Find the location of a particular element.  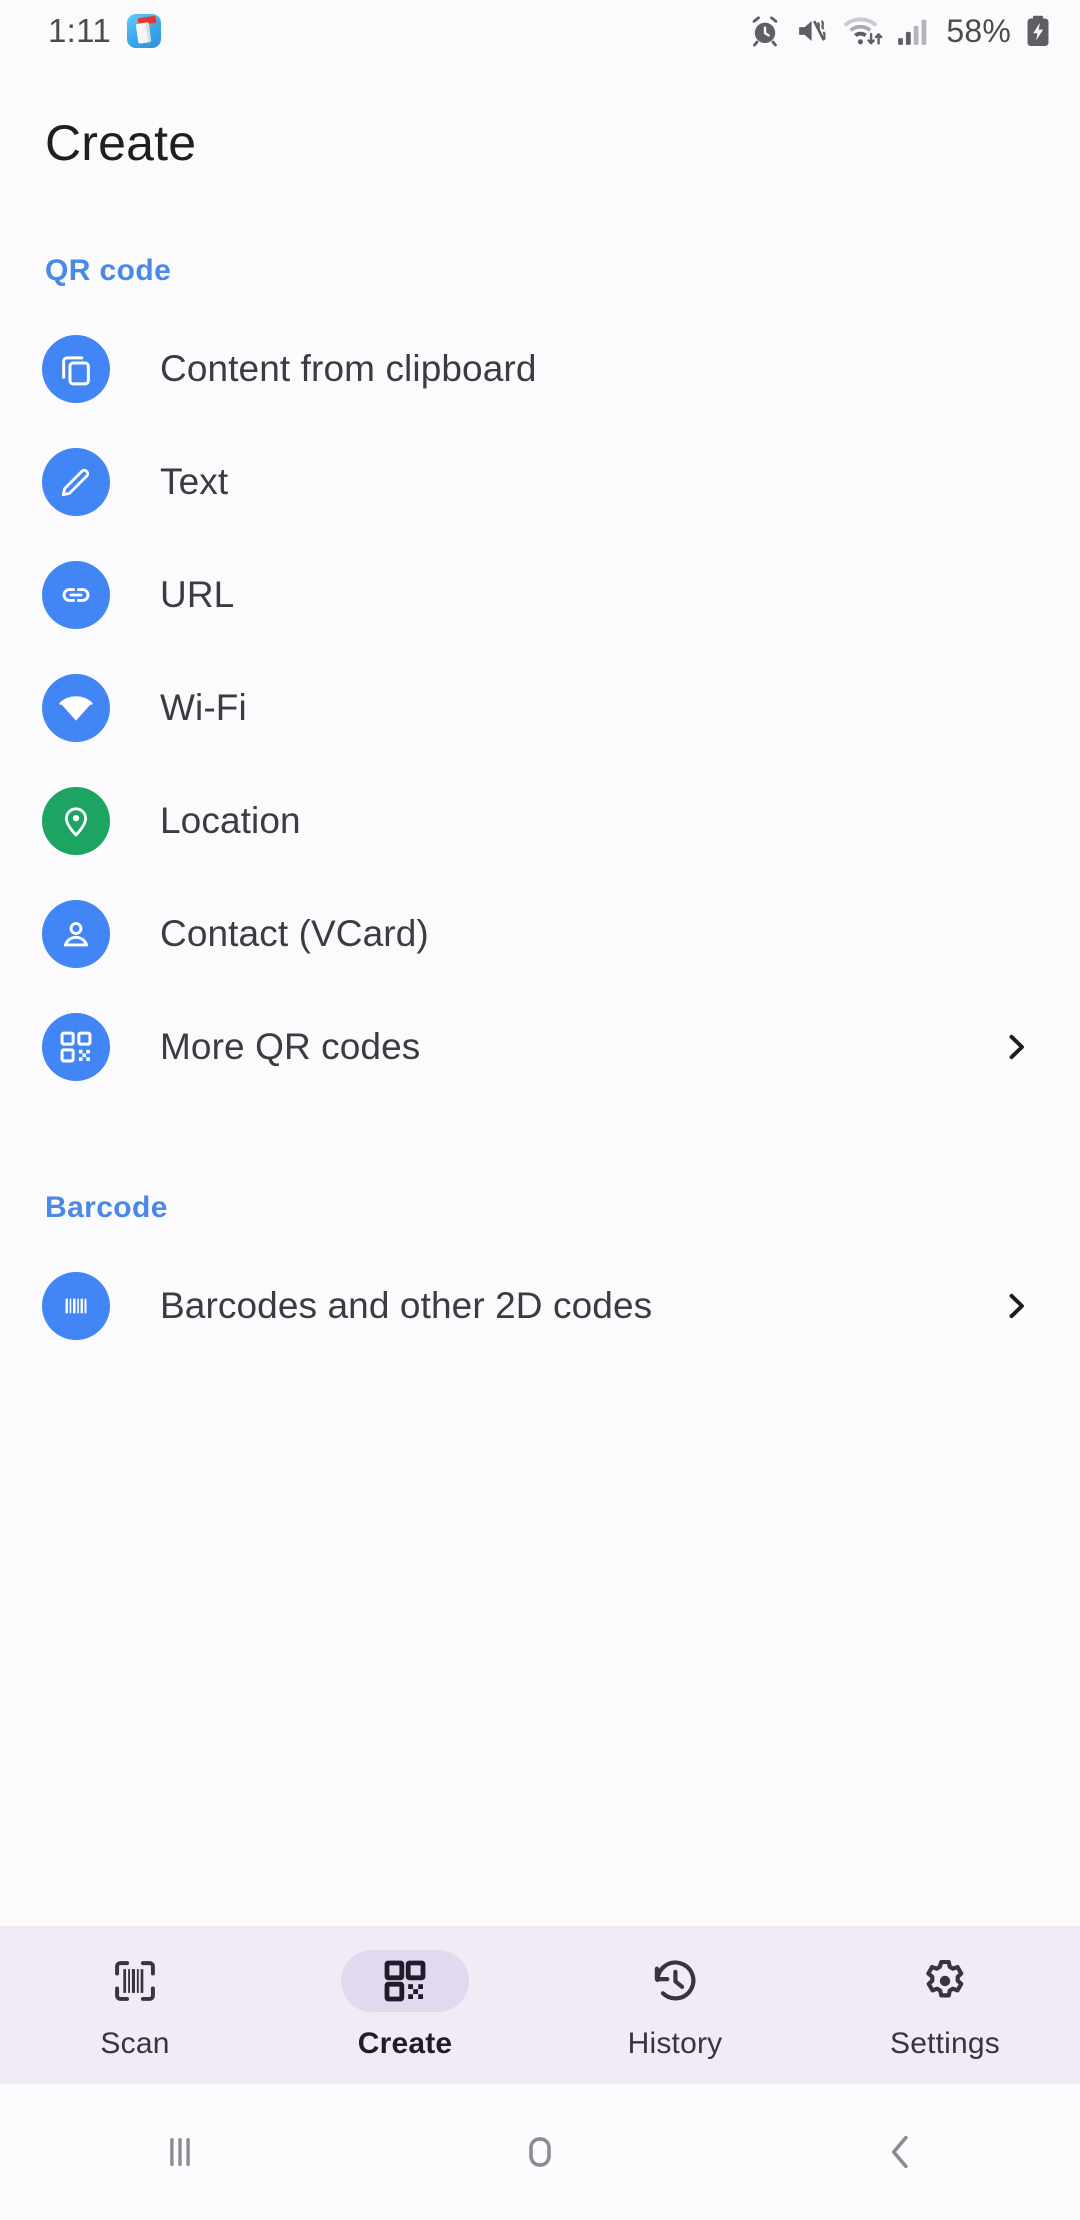

barcode-icon is located at coordinates (76, 1305).